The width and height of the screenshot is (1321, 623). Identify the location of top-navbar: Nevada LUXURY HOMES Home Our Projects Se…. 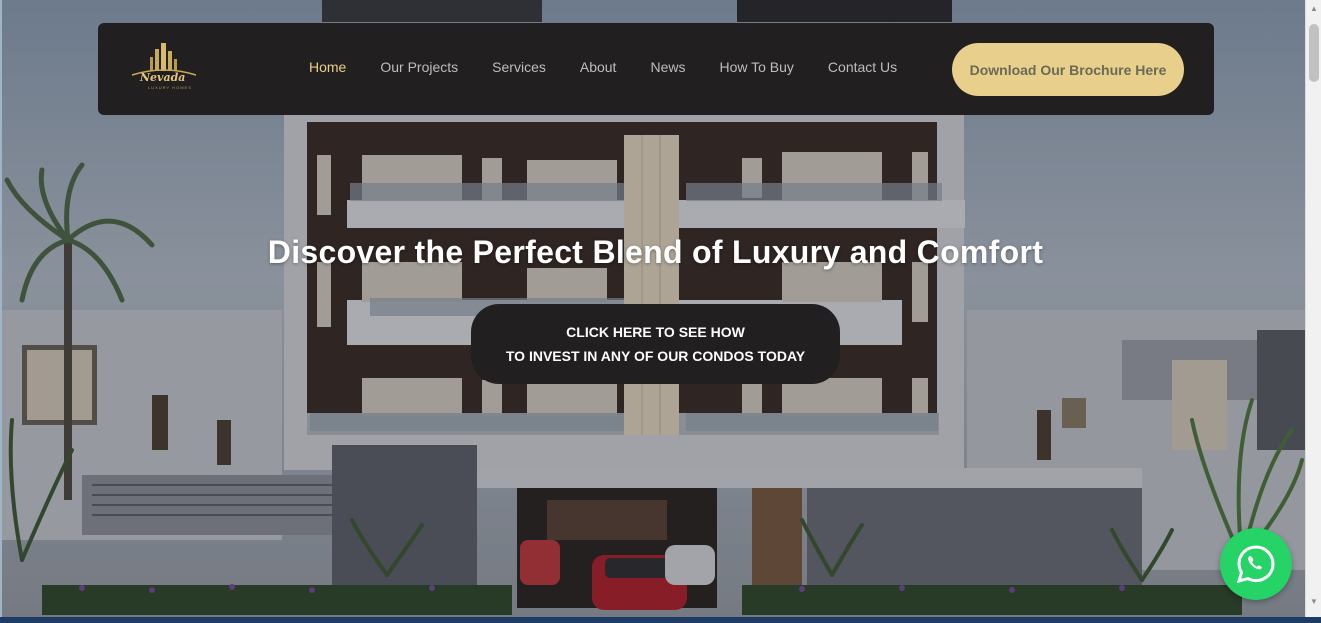
(656, 69).